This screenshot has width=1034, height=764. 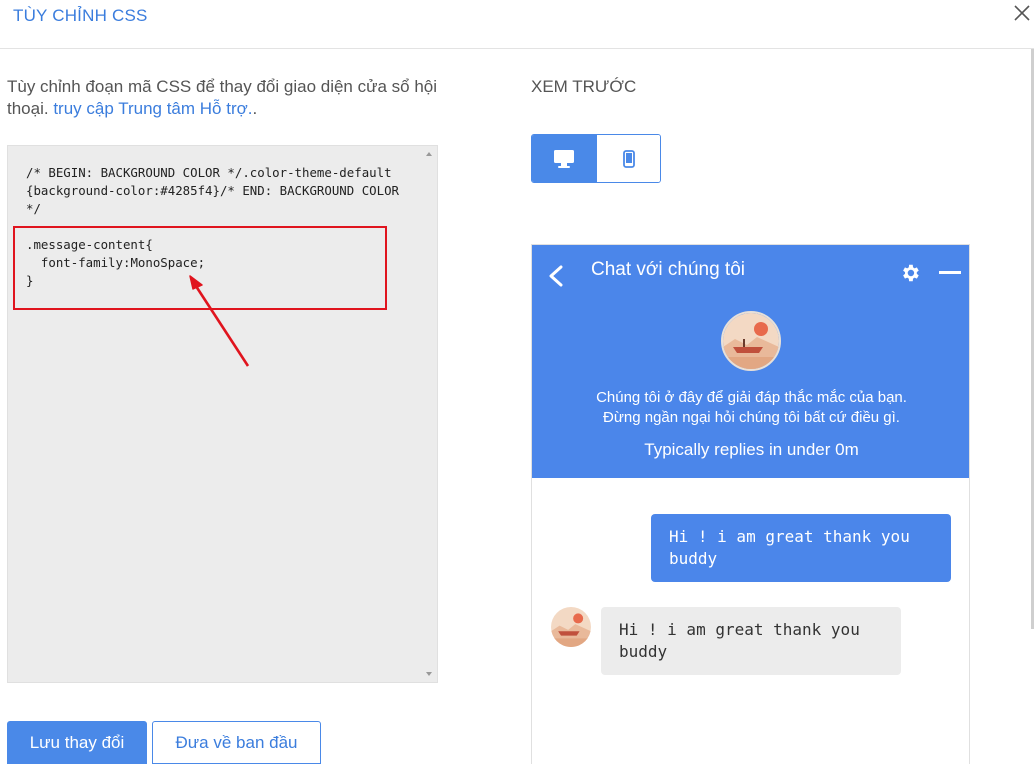 What do you see at coordinates (152, 108) in the screenshot?
I see `help-center-link: truy cập Trung tâm Hỗ trợ.` at bounding box center [152, 108].